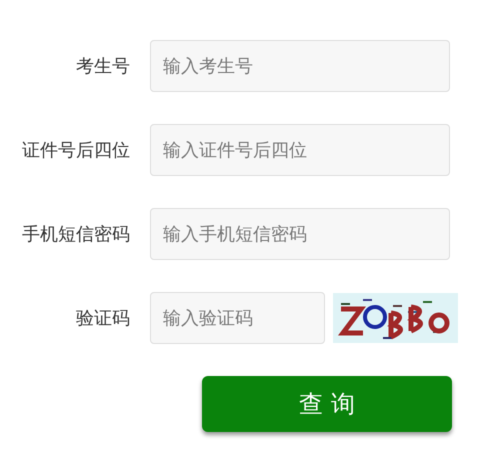  I want to click on input-field: 输入验证码, so click(237, 318).